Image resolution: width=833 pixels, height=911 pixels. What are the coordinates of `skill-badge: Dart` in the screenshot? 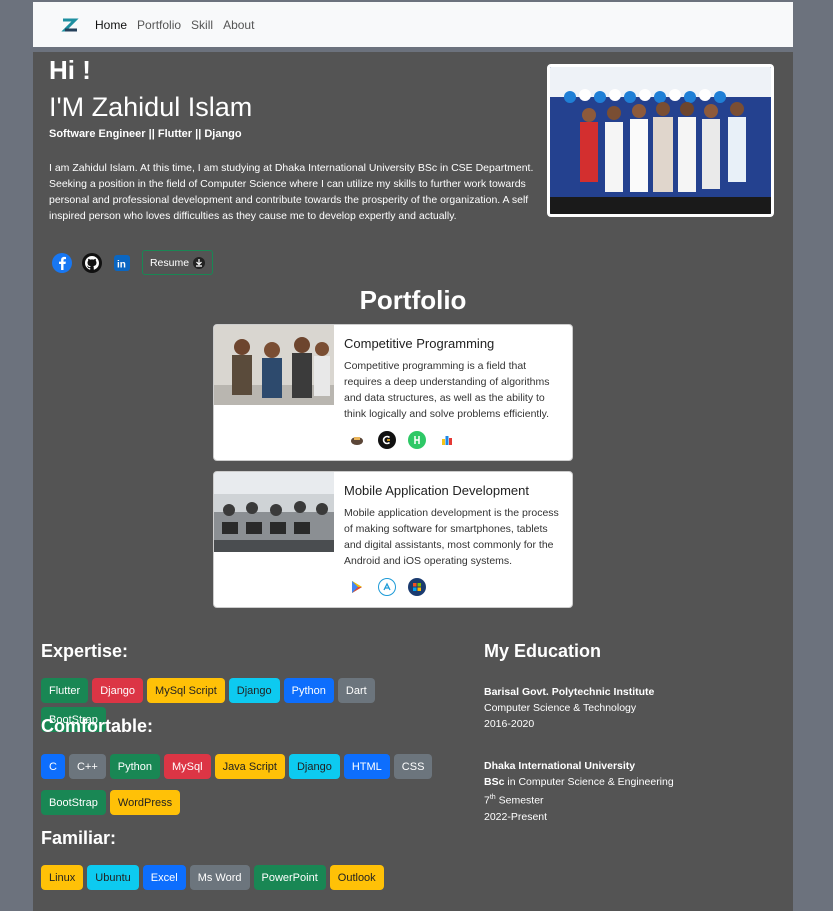 It's located at (356, 690).